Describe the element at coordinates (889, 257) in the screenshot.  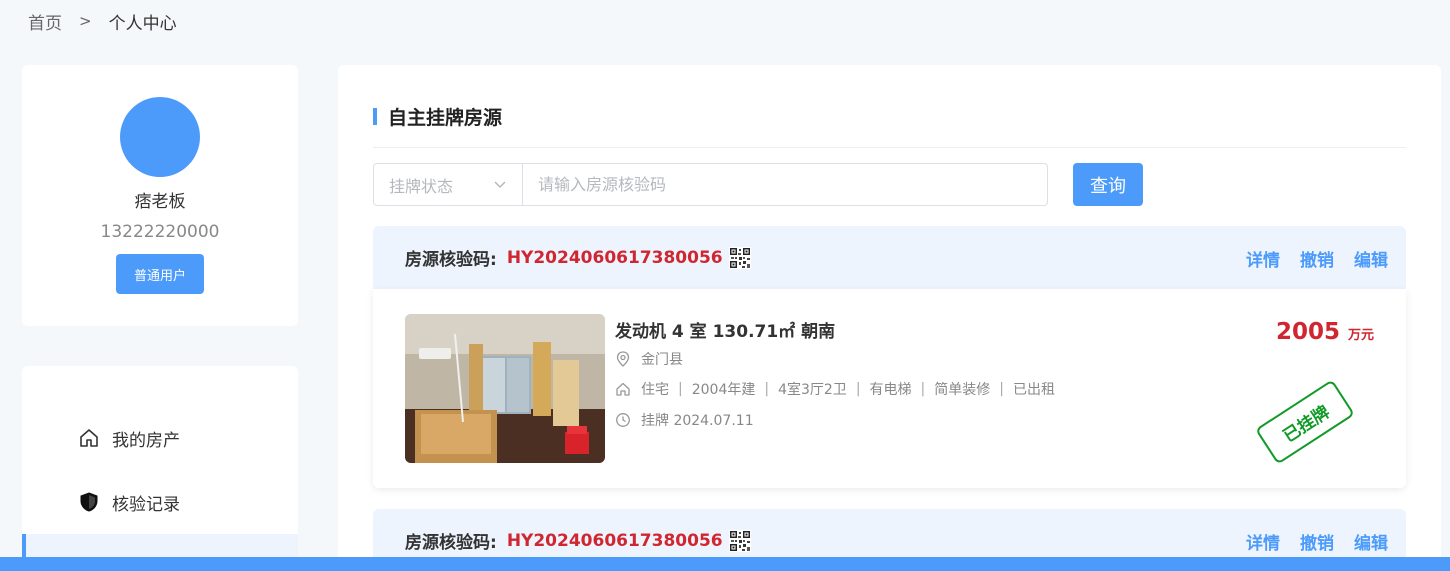
I see `listing-header: 房源核验码: HY2024060617380056 详情 撤销 编辑` at that location.